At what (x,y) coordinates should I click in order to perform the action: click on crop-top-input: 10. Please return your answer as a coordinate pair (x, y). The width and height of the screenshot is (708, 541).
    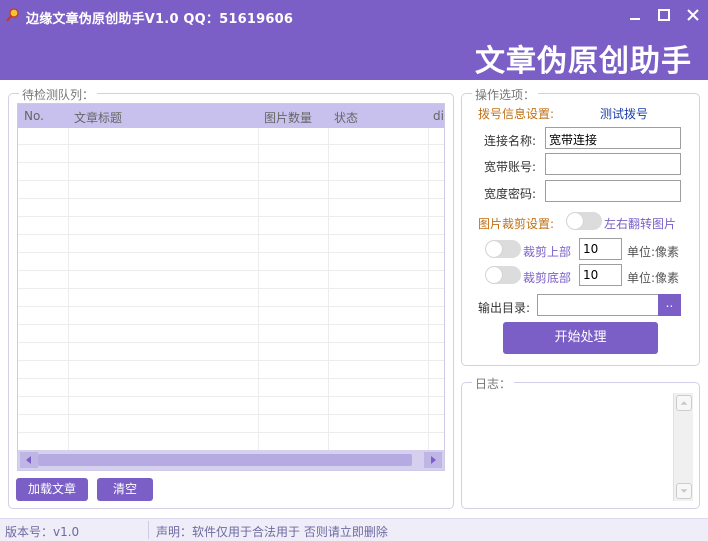
    Looking at the image, I should click on (600, 249).